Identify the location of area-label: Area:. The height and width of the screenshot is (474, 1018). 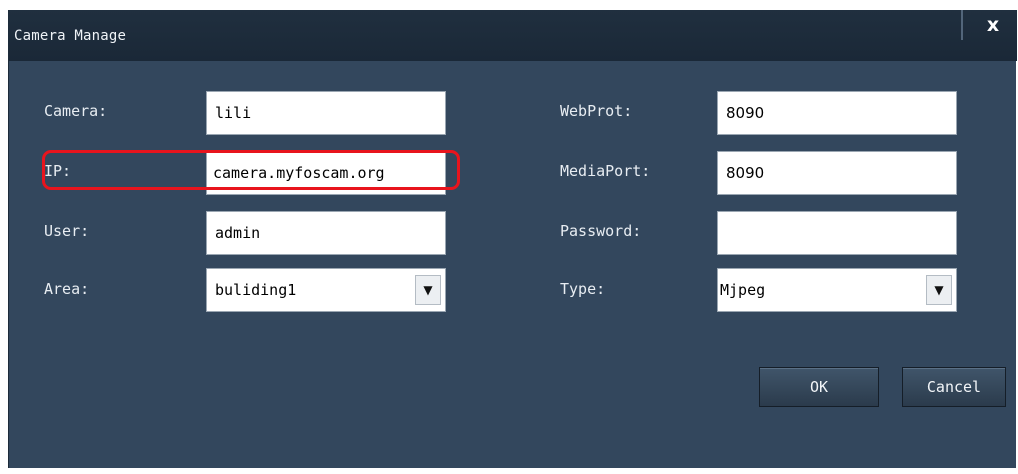
(67, 289).